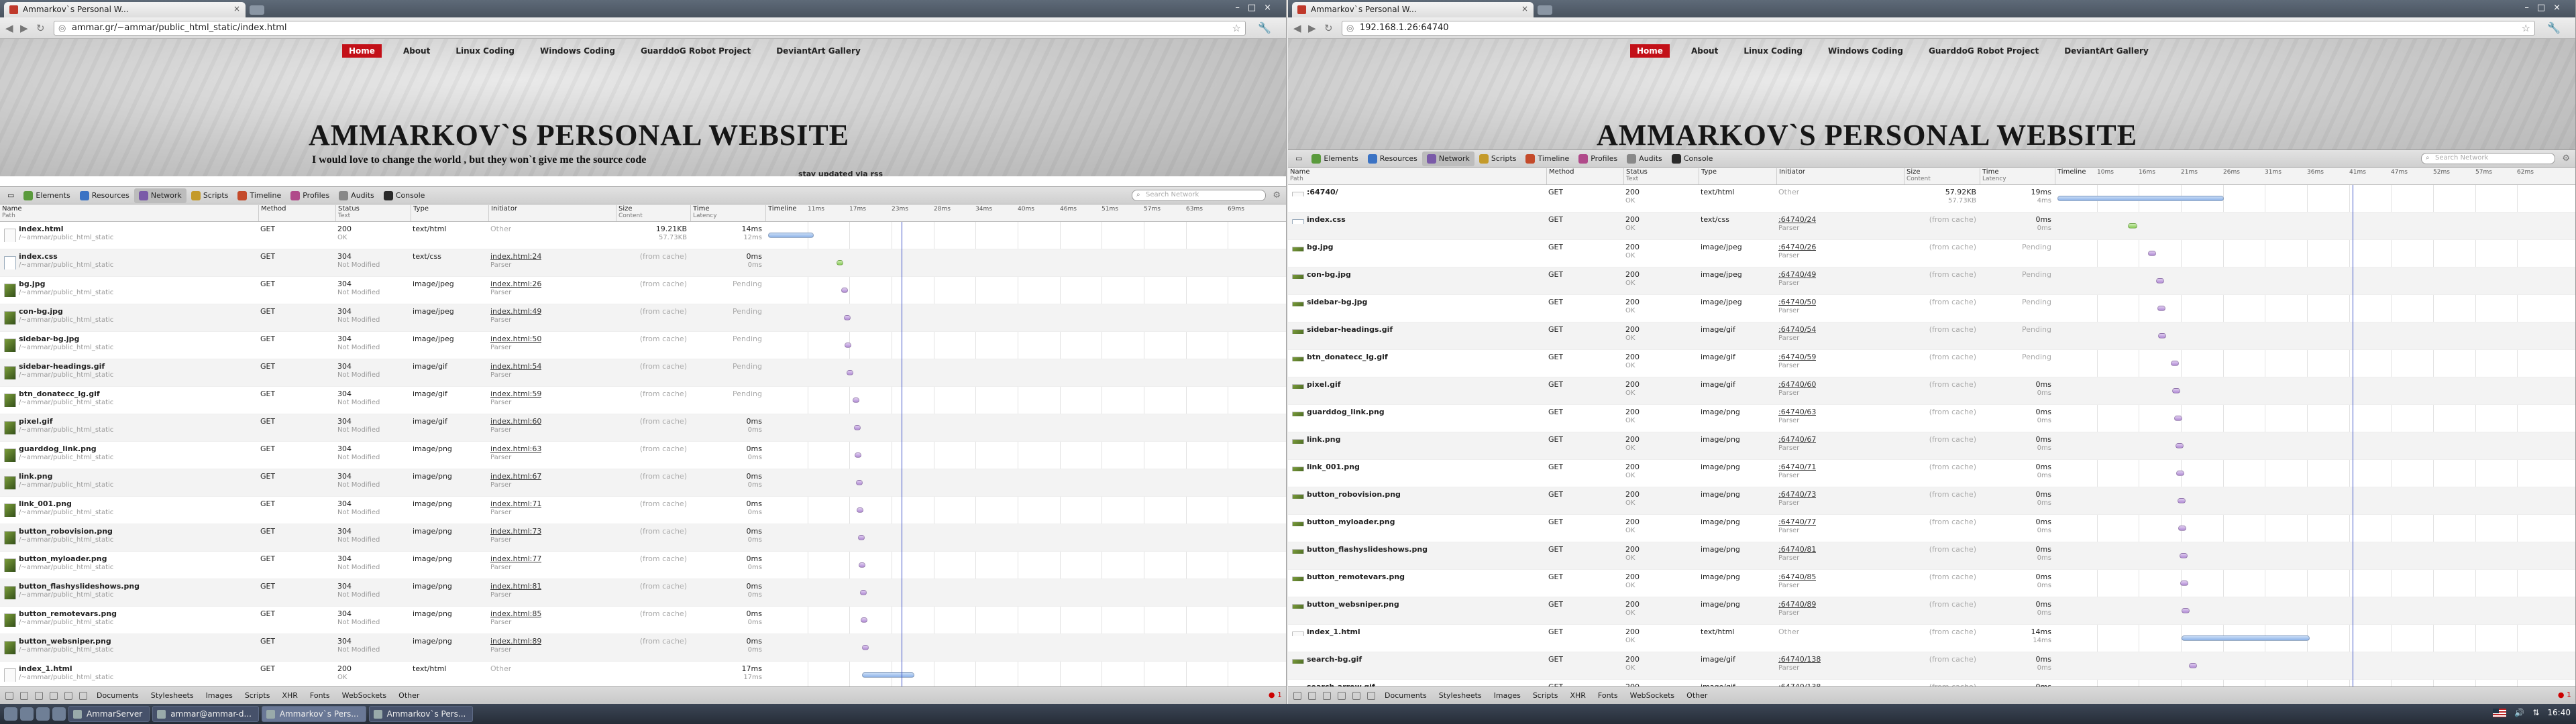 The height and width of the screenshot is (724, 2576). Describe the element at coordinates (1356, 695) in the screenshot. I see `record-icon` at that location.